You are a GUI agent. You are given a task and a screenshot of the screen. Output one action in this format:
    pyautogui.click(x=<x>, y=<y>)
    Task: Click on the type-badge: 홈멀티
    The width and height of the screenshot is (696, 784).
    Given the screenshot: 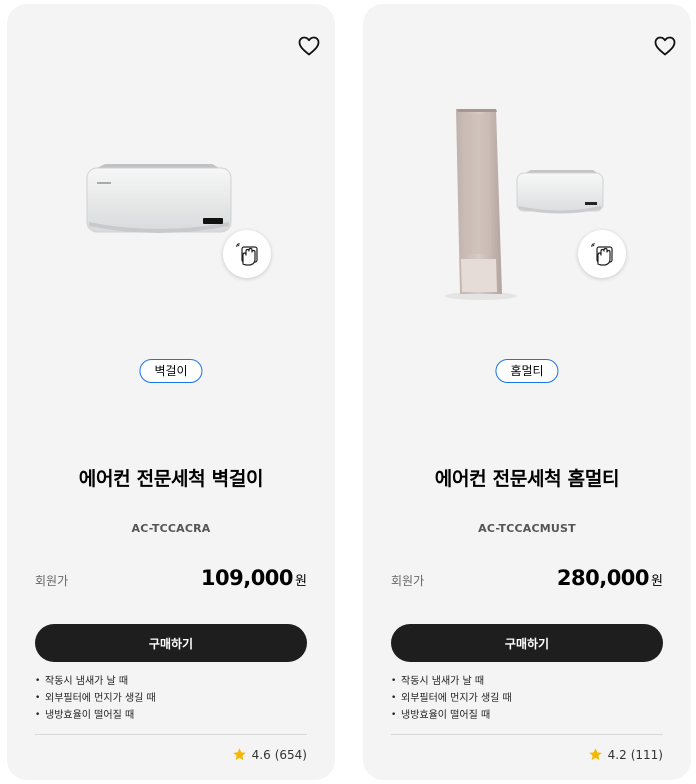 What is the action you would take?
    pyautogui.click(x=527, y=371)
    